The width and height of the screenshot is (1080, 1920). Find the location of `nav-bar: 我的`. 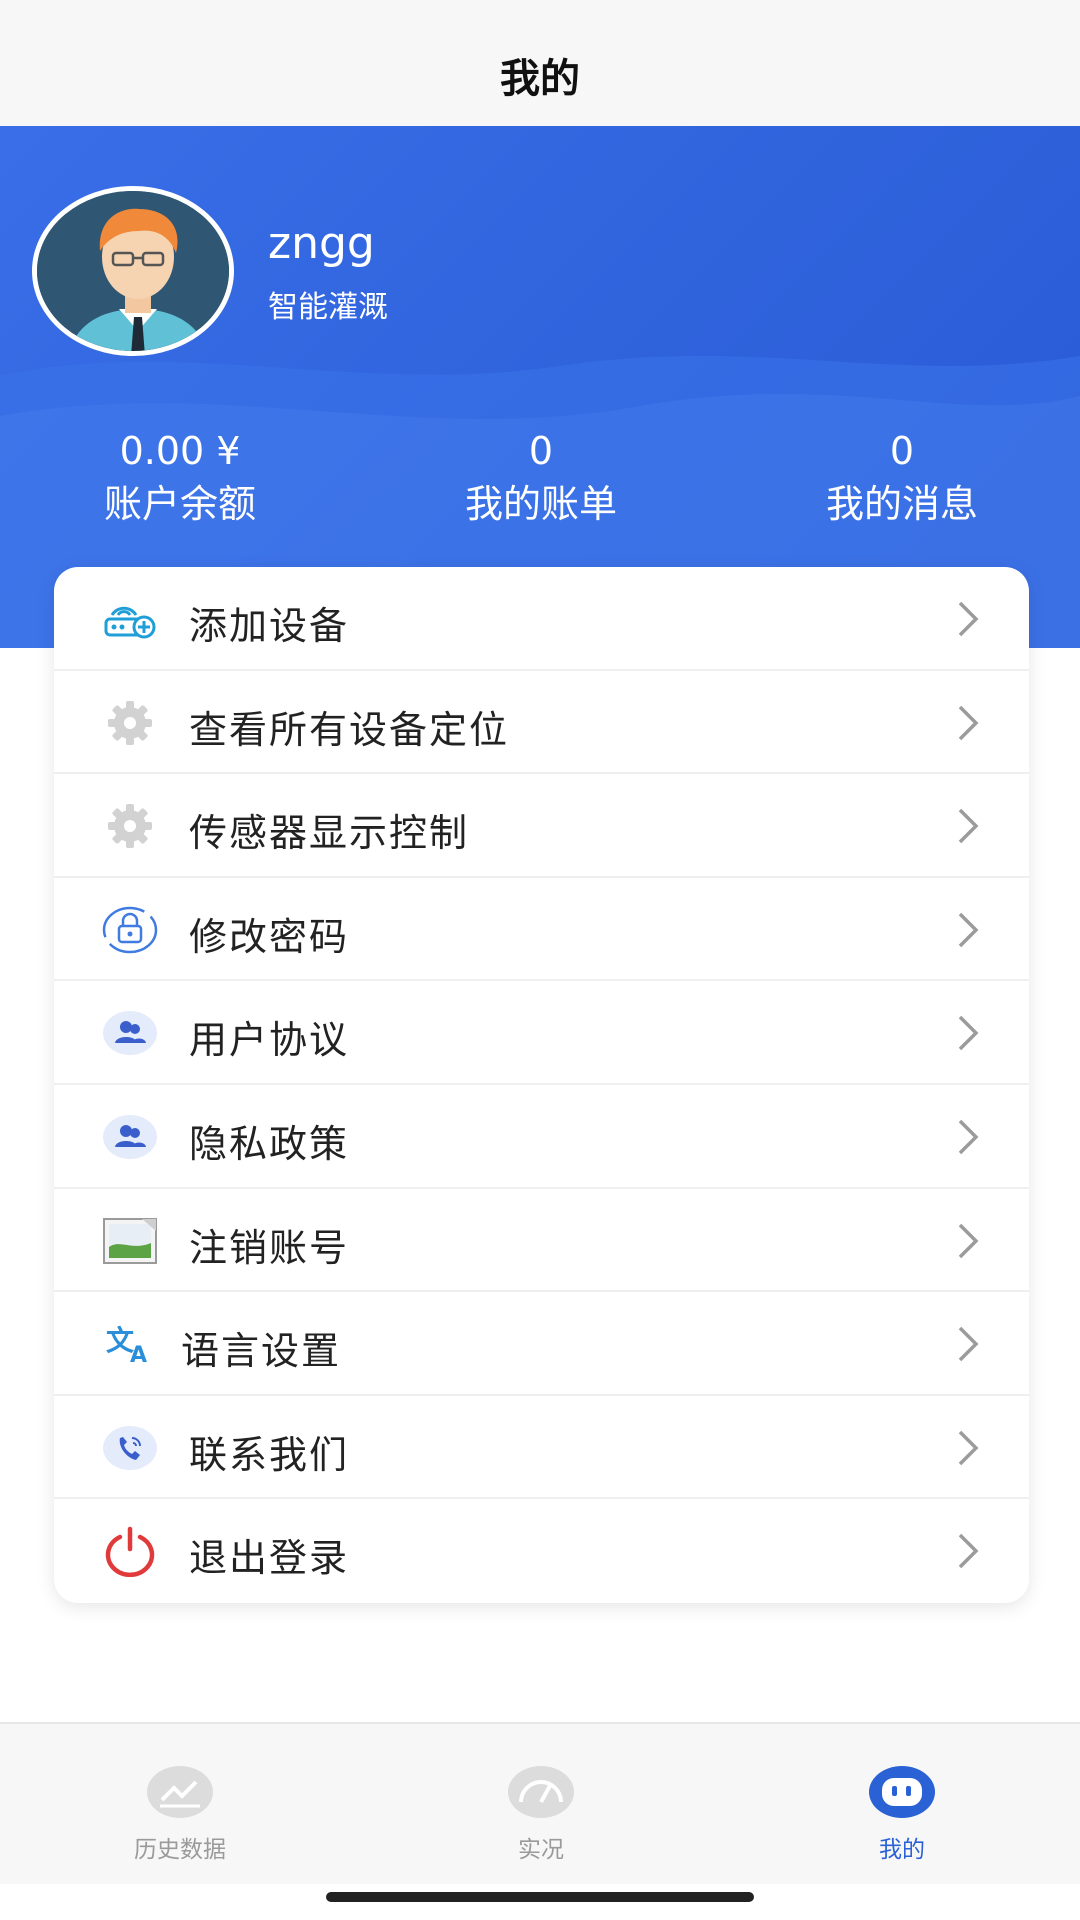

nav-bar: 我的 is located at coordinates (540, 63).